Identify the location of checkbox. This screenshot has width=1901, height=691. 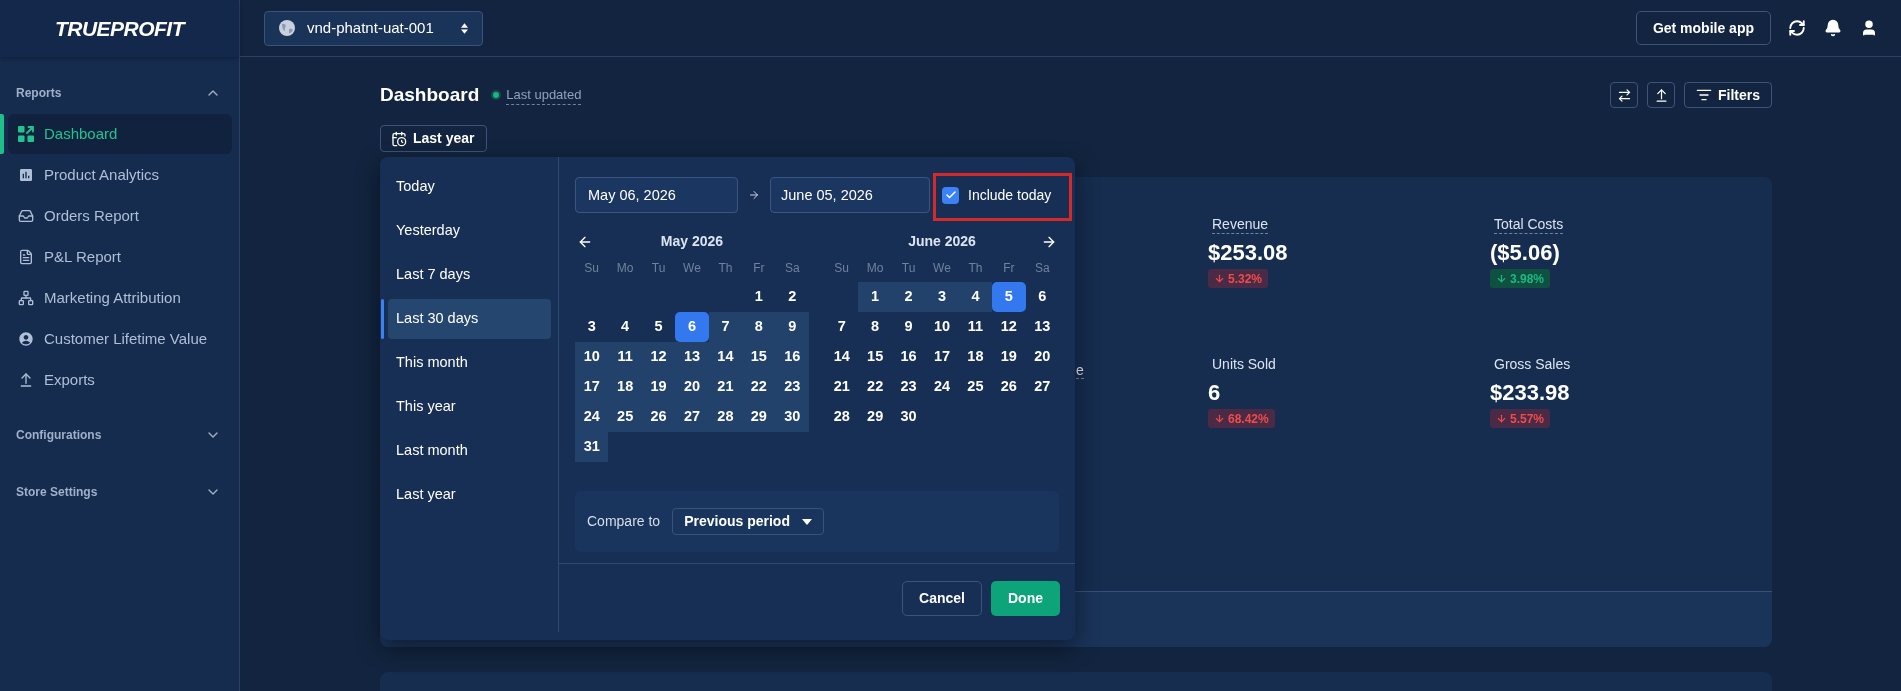
(950, 195).